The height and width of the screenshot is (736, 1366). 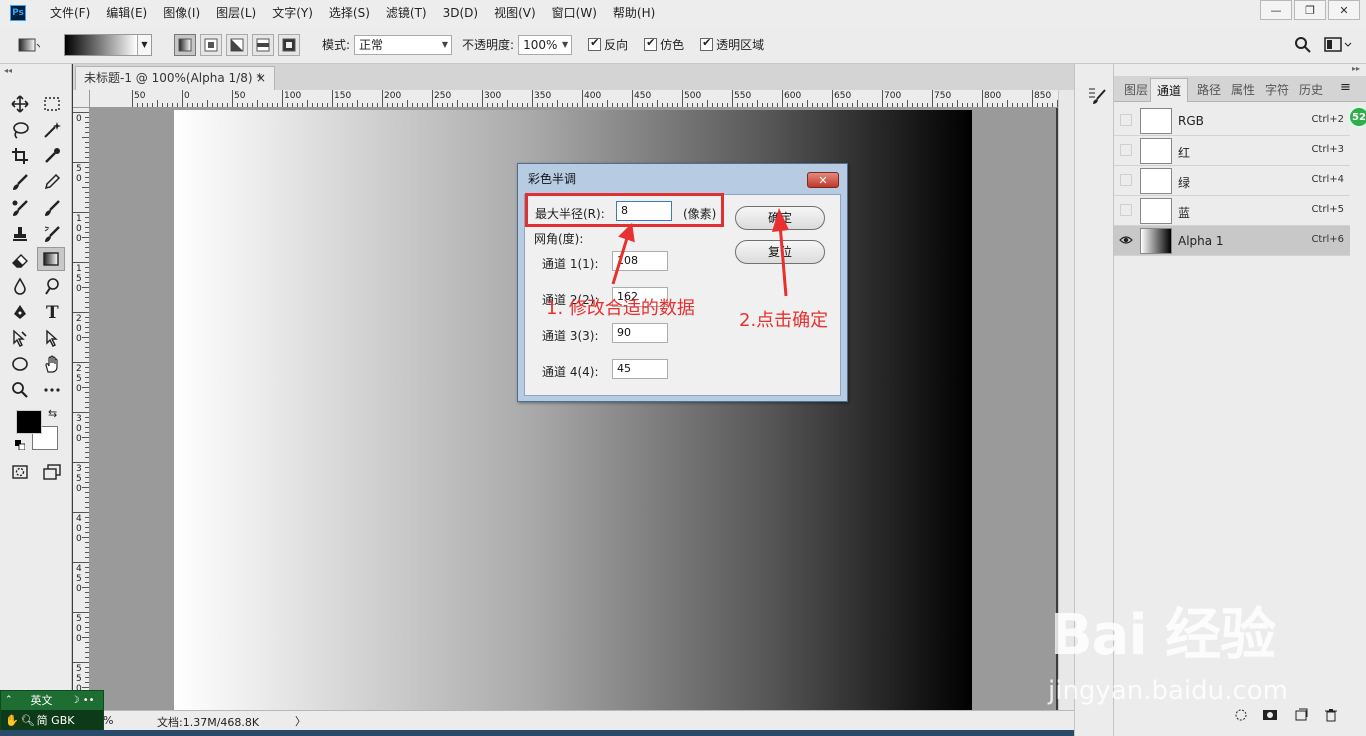 I want to click on direct-selection-icon, so click(x=52, y=338).